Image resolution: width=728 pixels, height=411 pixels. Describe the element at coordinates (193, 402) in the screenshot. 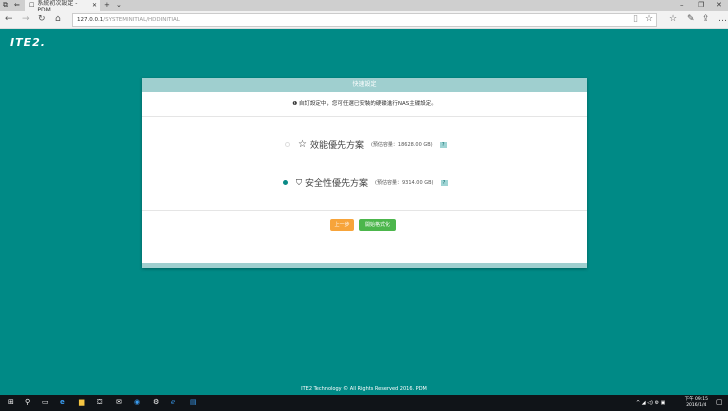

I see `network-app-icon: ▤` at that location.